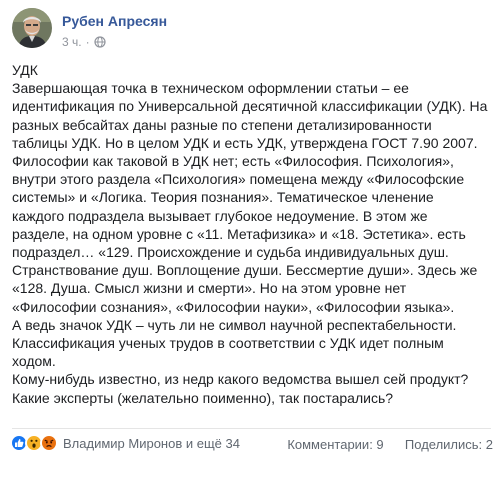  Describe the element at coordinates (114, 21) in the screenshot. I see `author-name: Рубен Апресян` at that location.